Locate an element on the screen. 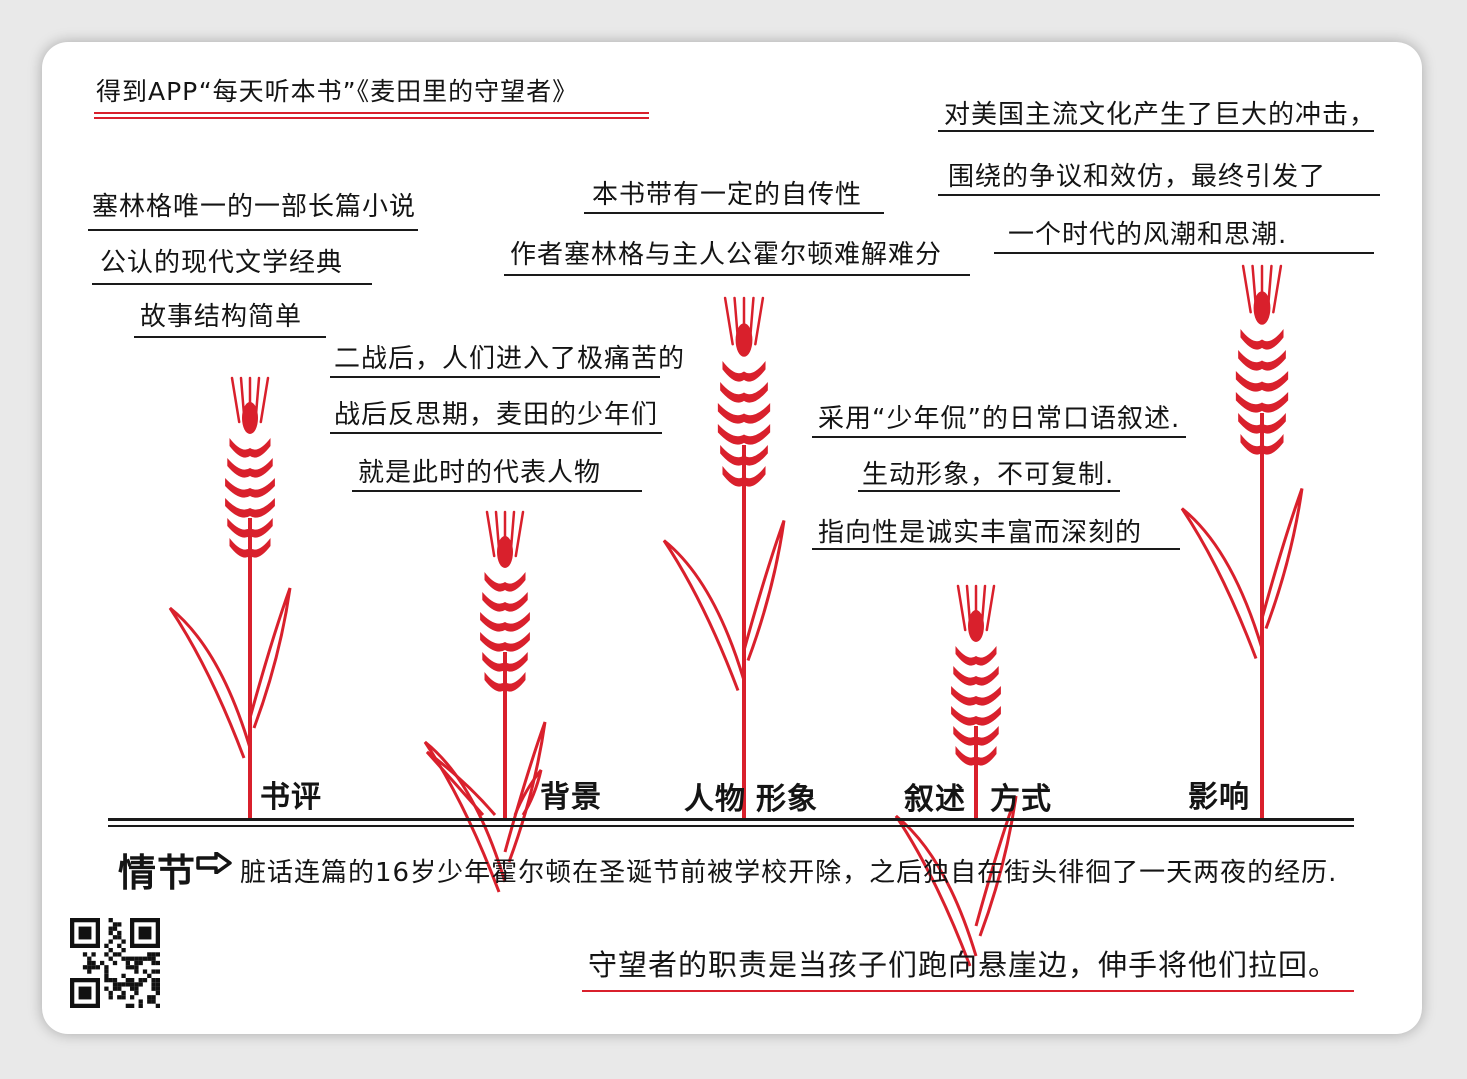  ground-line is located at coordinates (731, 819).